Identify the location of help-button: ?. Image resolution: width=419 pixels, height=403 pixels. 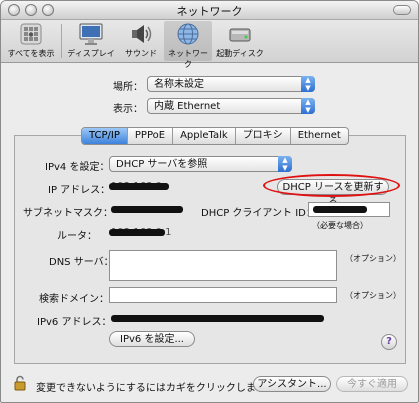
(389, 342).